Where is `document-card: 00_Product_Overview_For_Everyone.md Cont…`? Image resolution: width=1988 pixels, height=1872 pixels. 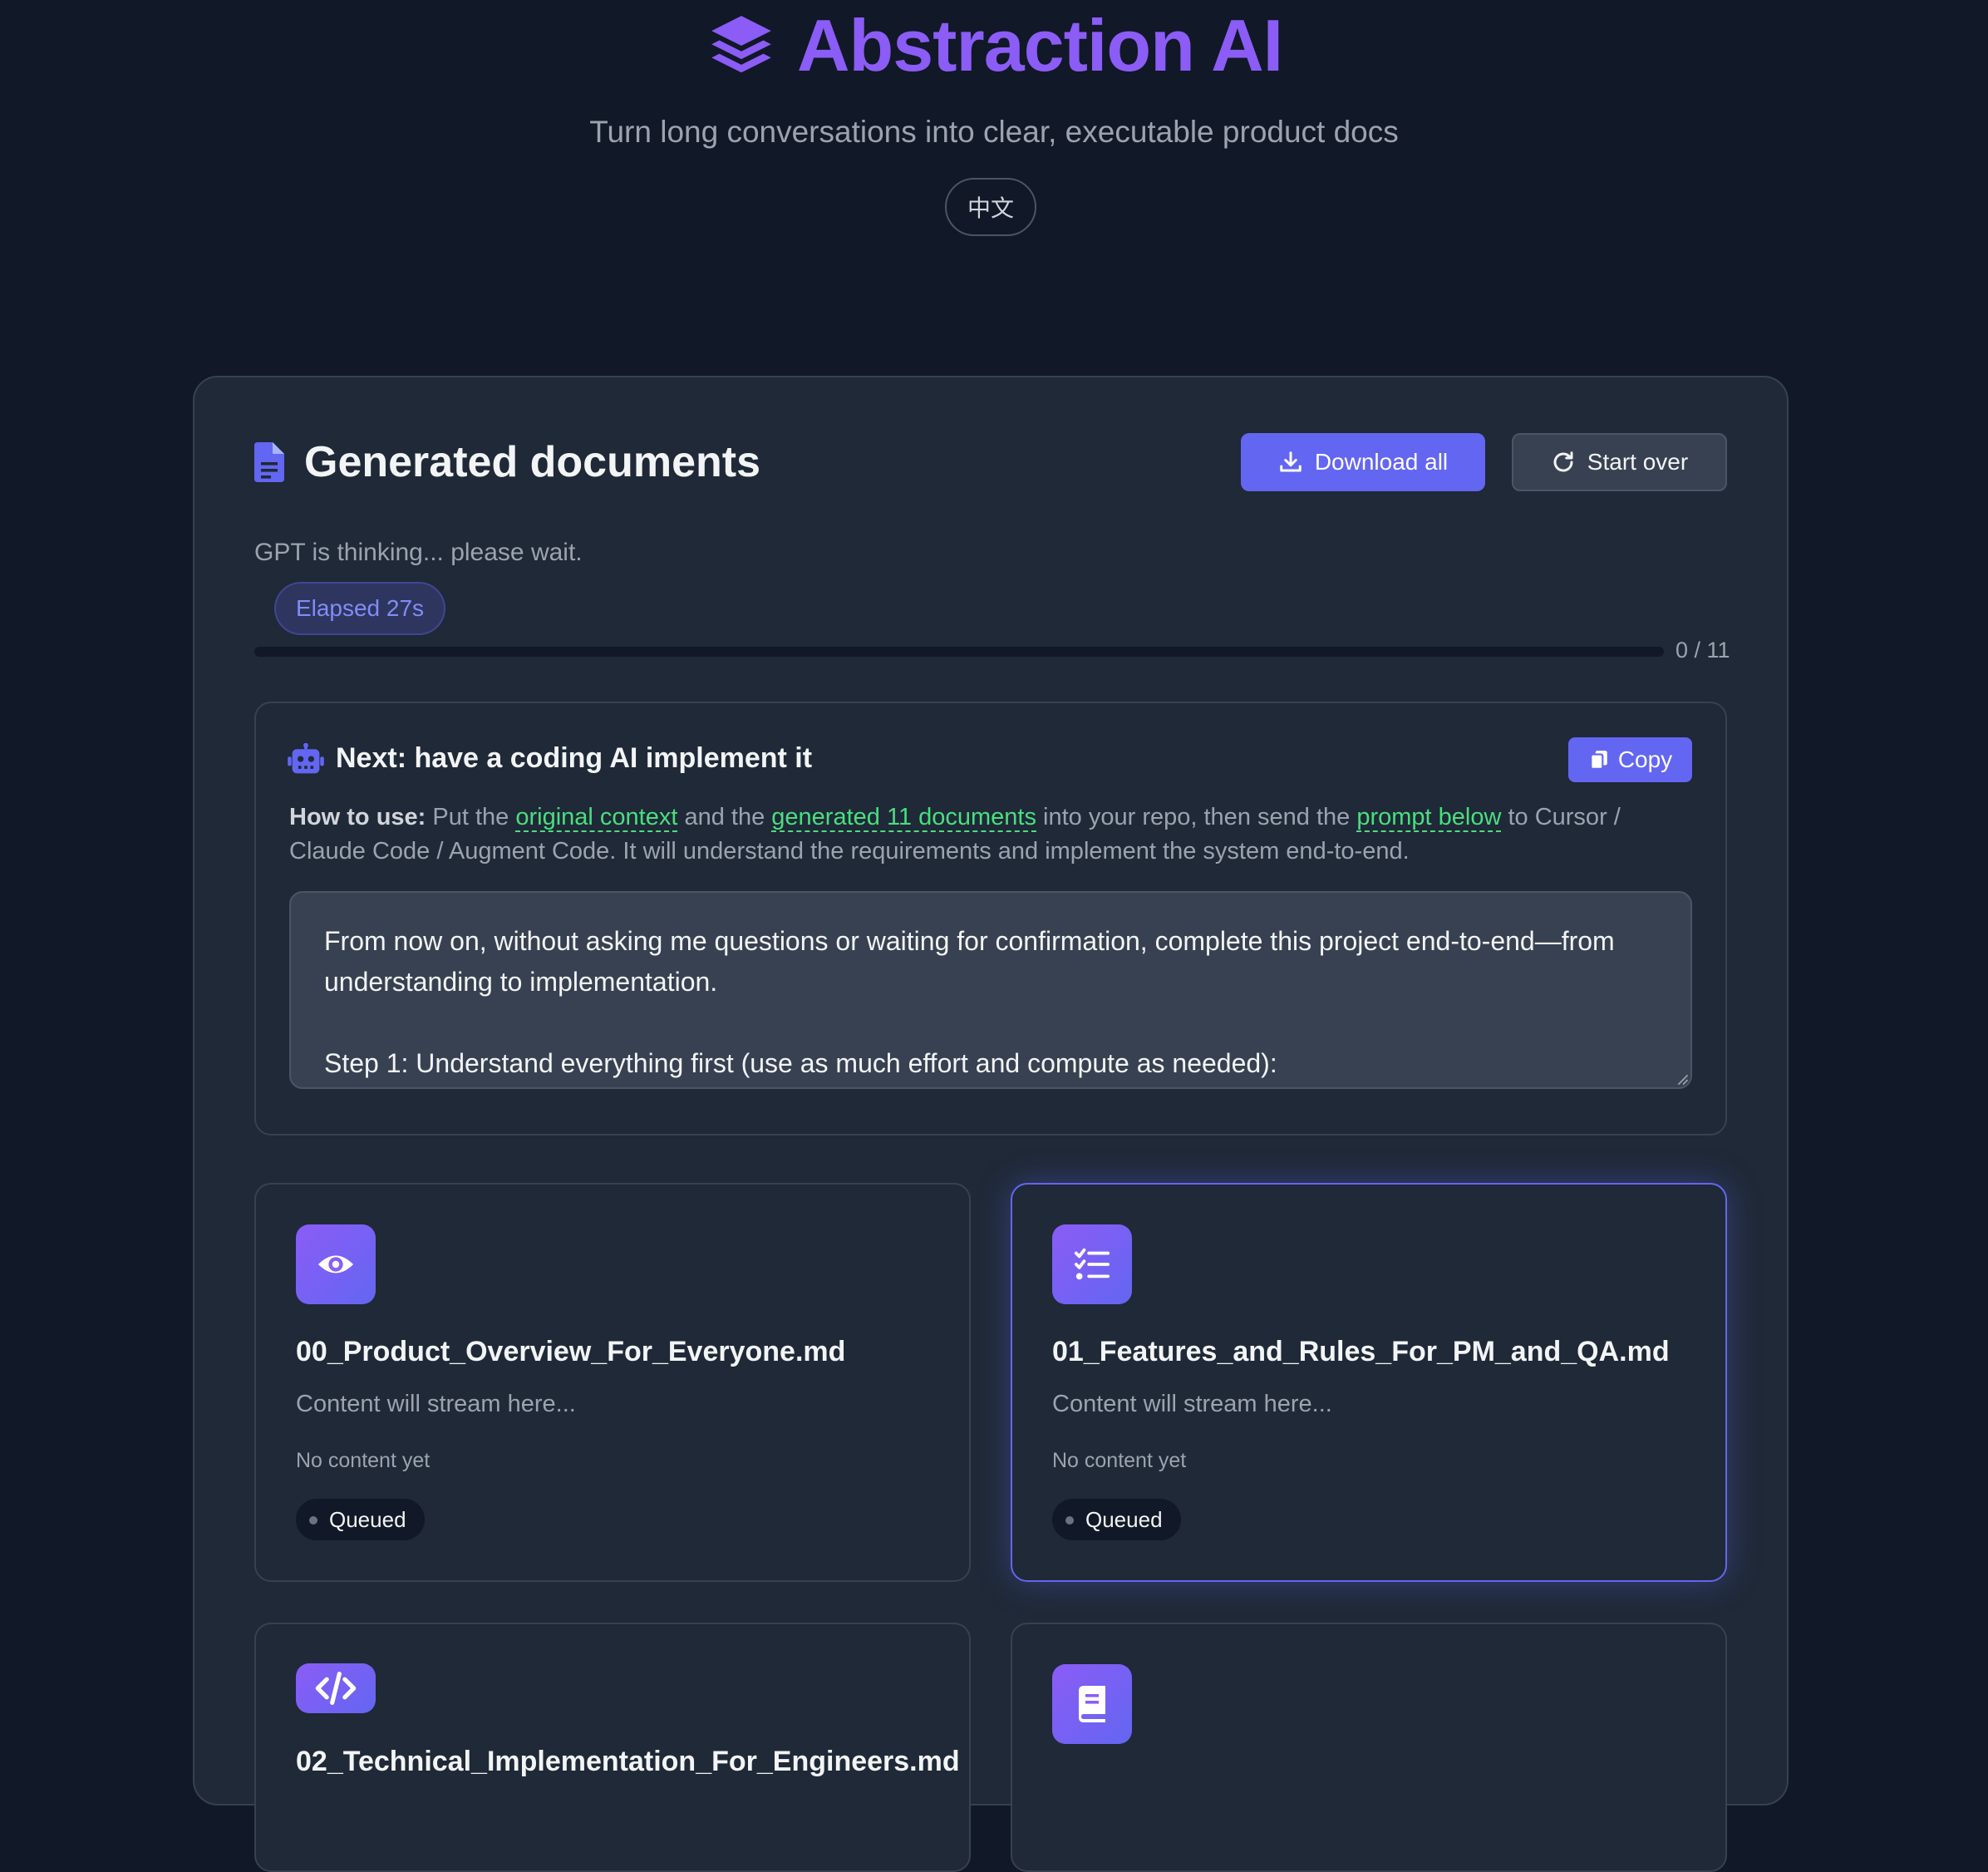
document-card: 00_Product_Overview_For_Everyone.md Cont… is located at coordinates (612, 1382).